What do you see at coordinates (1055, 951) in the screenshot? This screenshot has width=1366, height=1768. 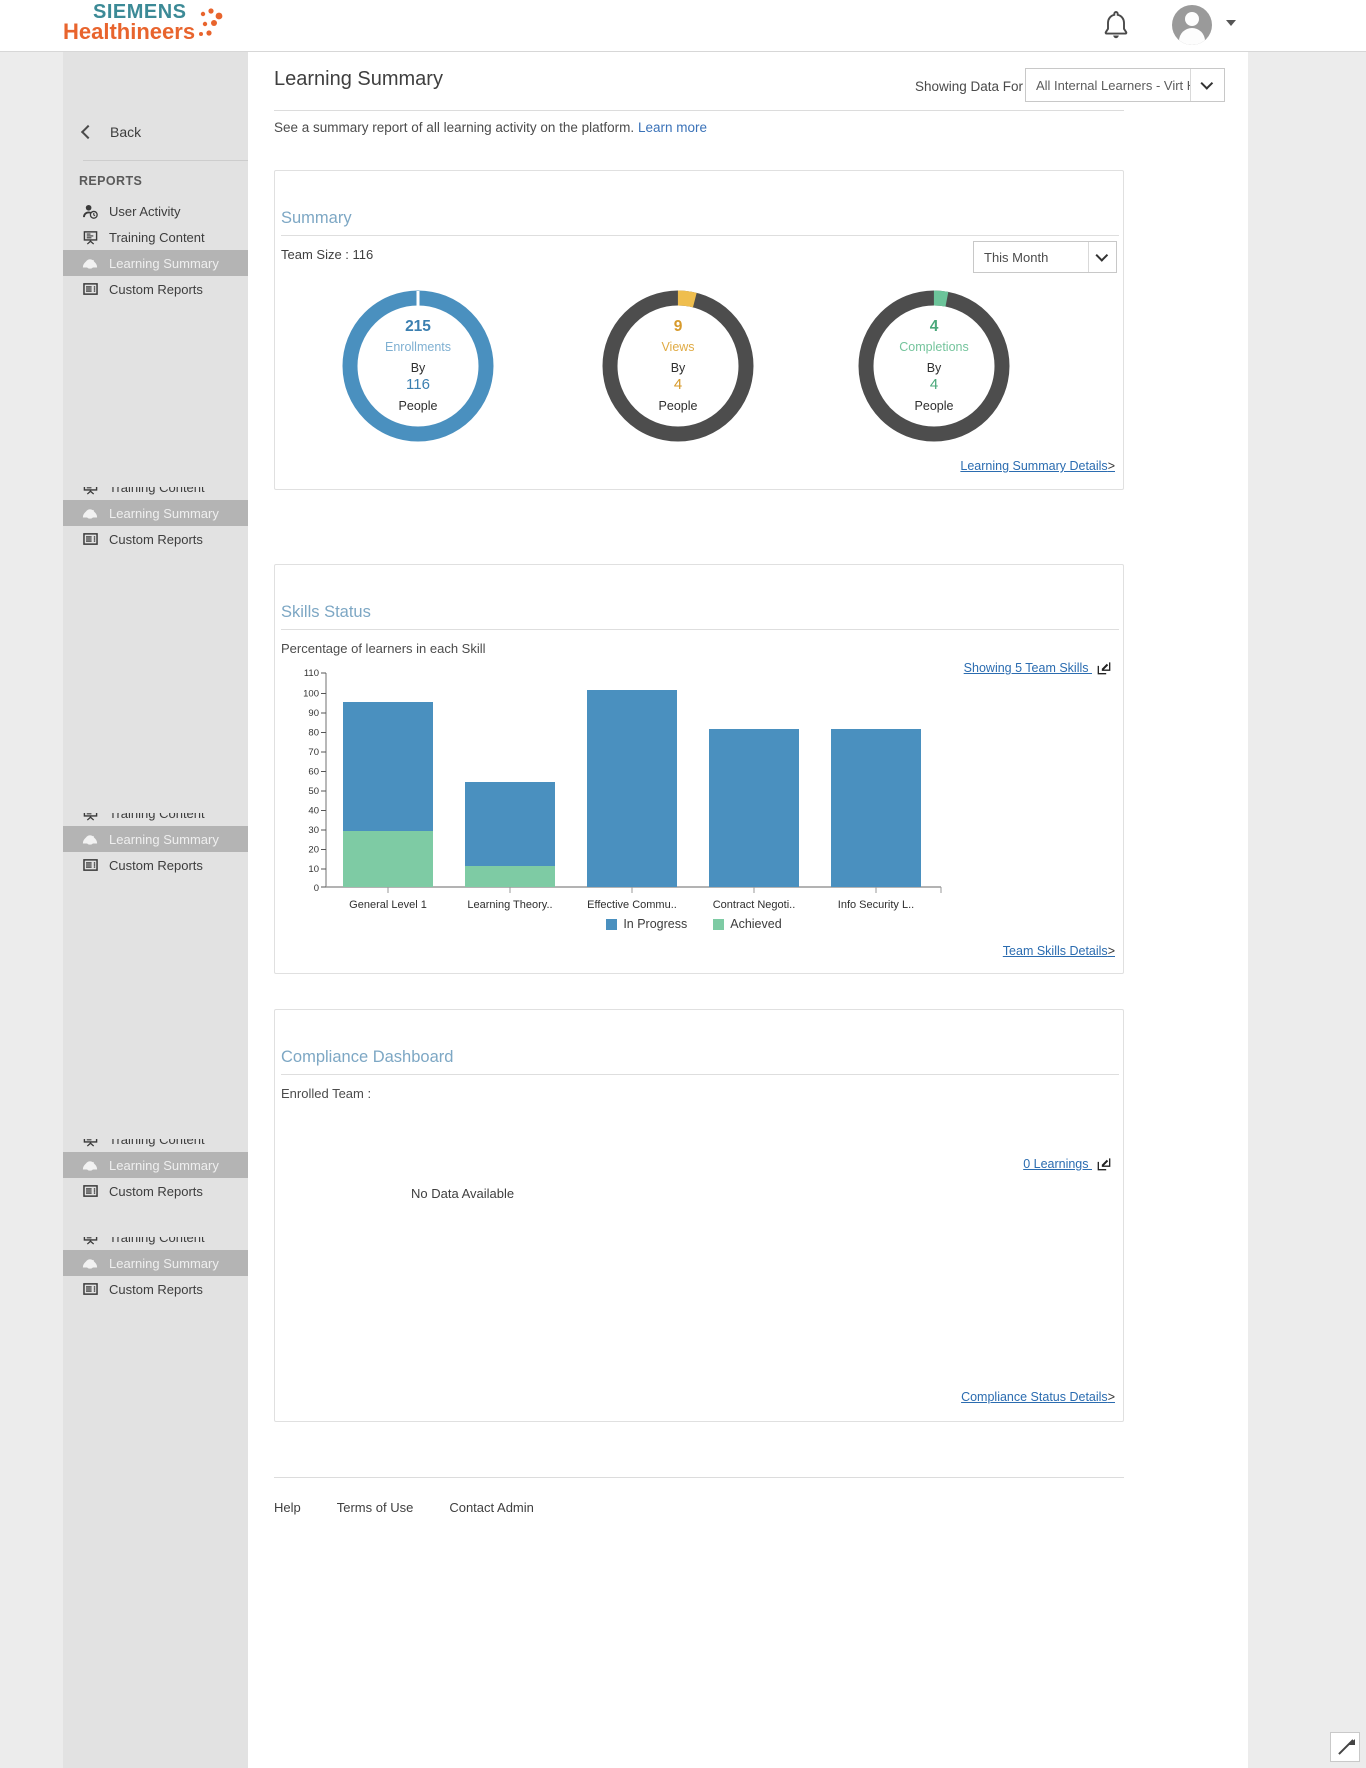 I see `link-text: Team Skills Details` at bounding box center [1055, 951].